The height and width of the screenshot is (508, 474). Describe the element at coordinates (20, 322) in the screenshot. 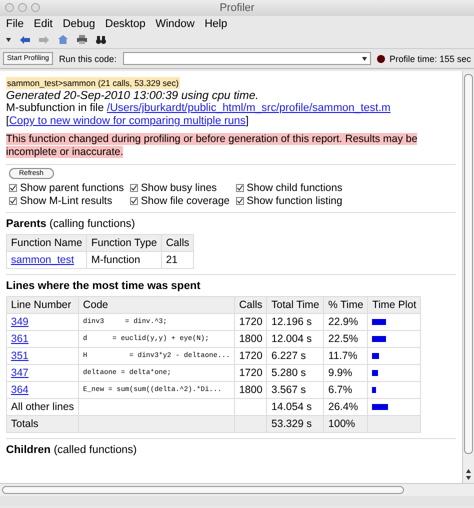

I see `line-link: 349` at that location.